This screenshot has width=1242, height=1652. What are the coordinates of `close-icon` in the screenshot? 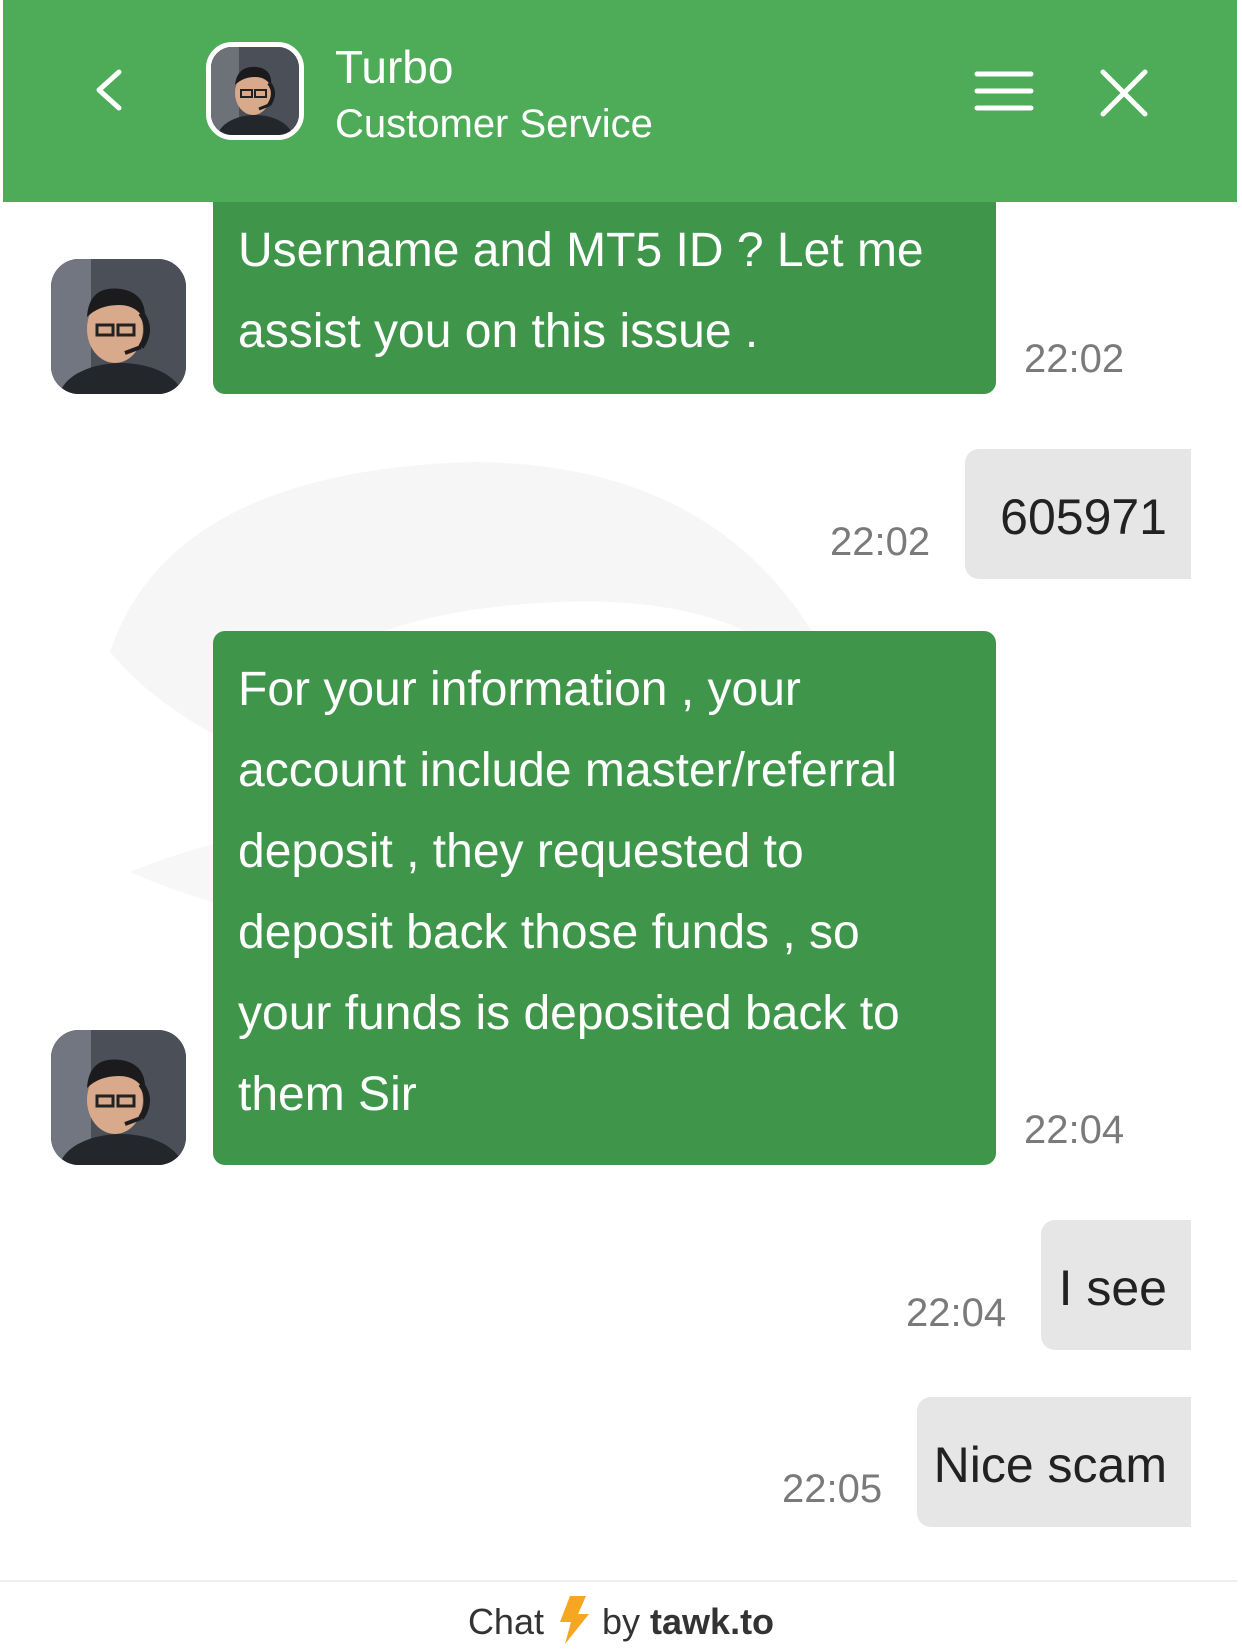 It's located at (1124, 93).